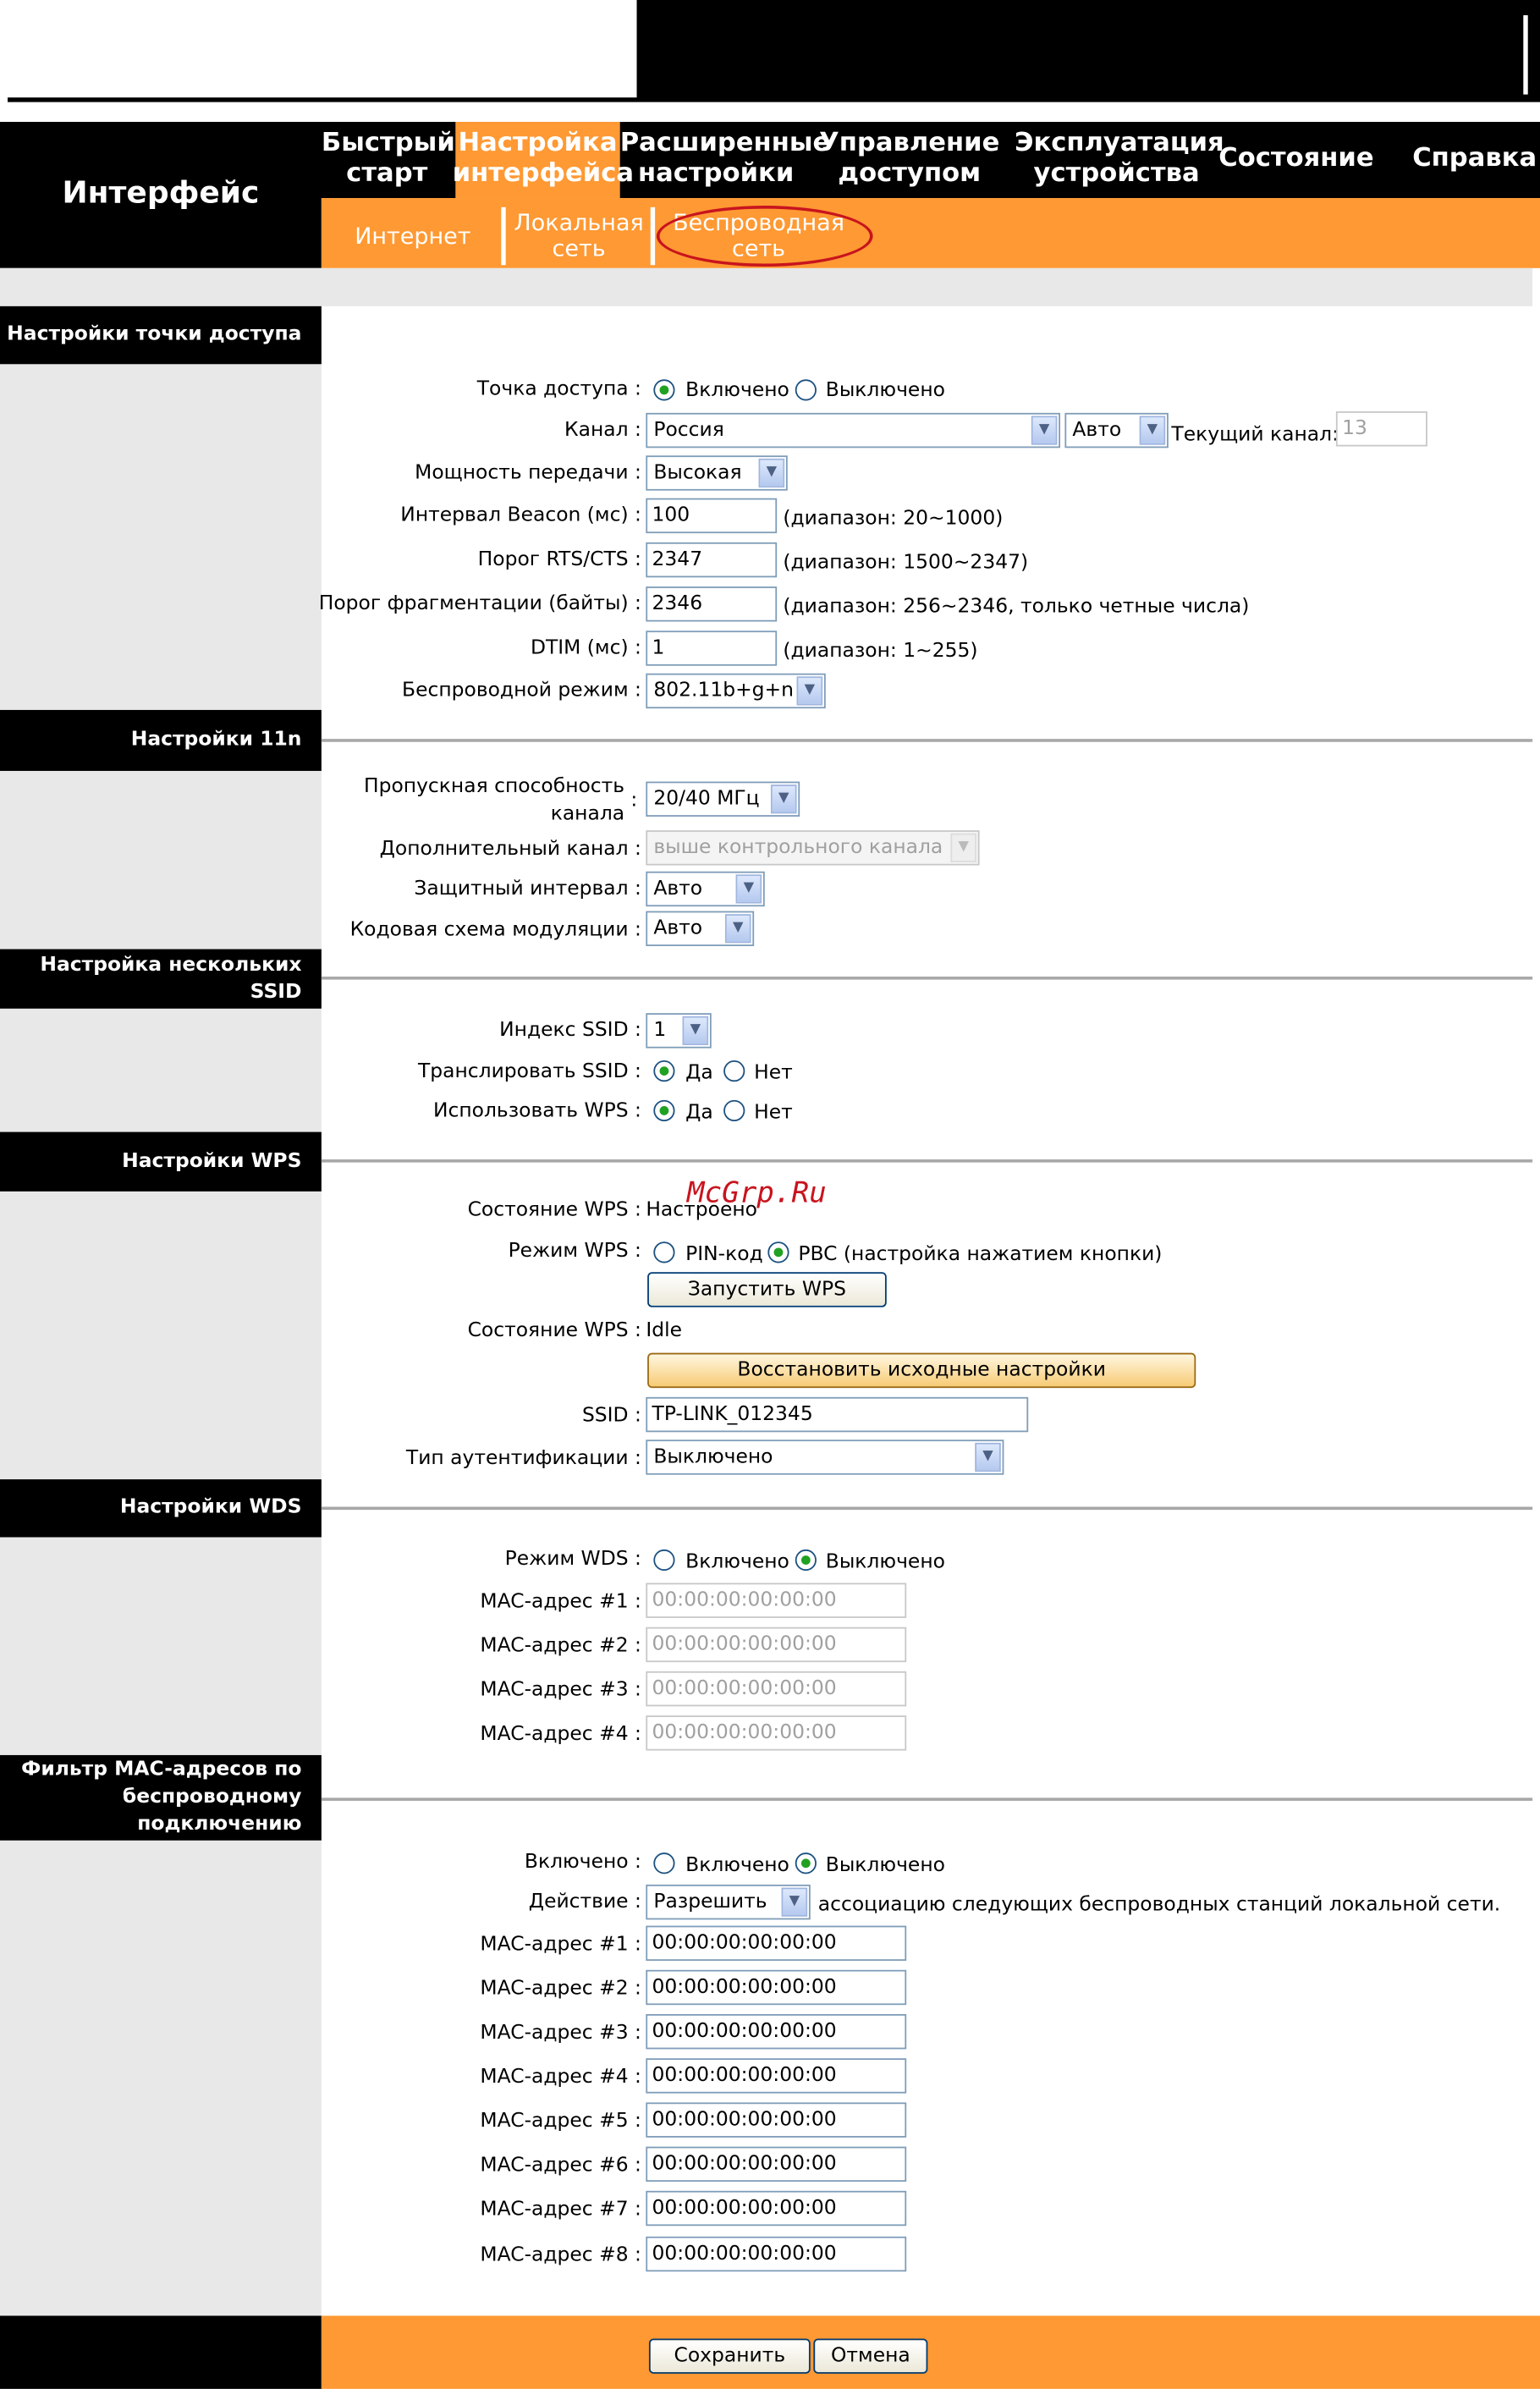 The image size is (1540, 2389). What do you see at coordinates (870, 2356) in the screenshot?
I see `cancel-button: Отмена` at bounding box center [870, 2356].